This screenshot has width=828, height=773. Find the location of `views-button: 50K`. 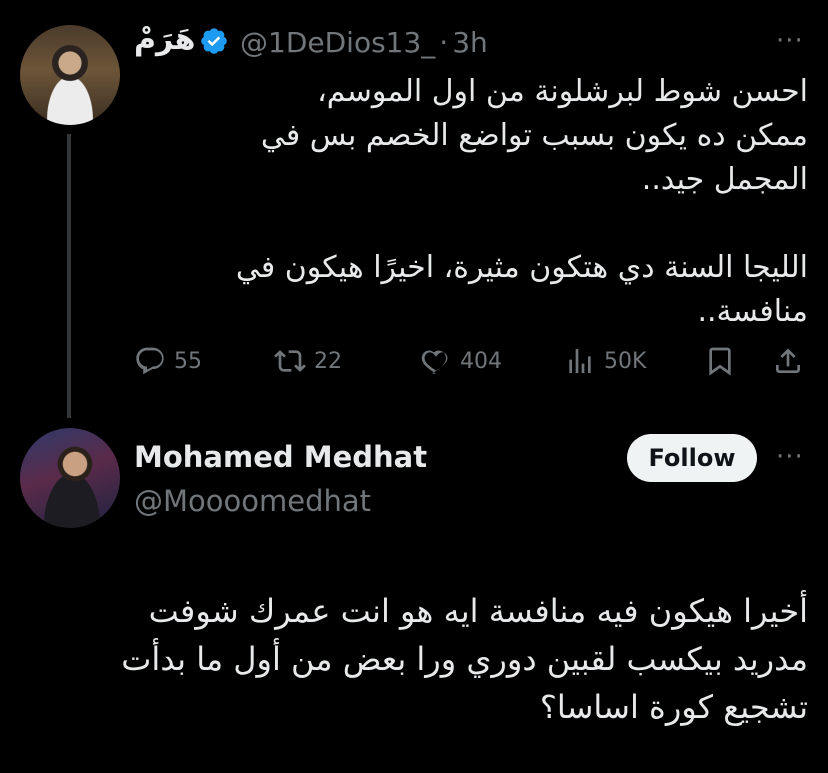

views-button: 50K is located at coordinates (605, 361).